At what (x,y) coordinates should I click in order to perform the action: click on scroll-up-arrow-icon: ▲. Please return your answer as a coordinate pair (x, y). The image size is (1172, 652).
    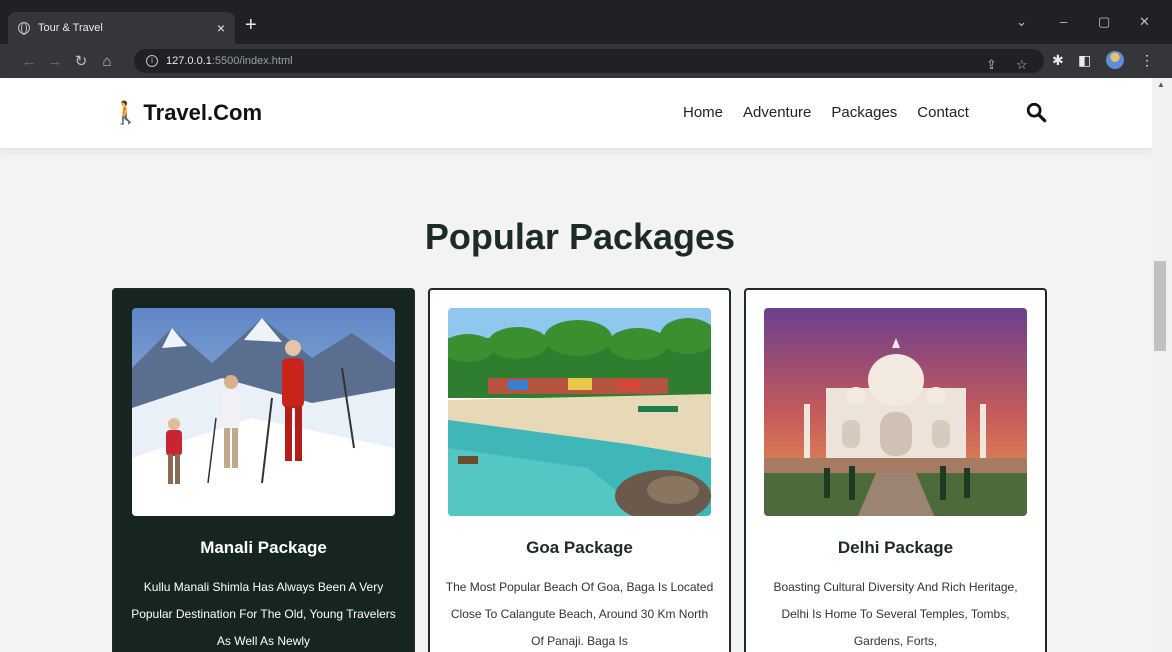
    Looking at the image, I should click on (1161, 84).